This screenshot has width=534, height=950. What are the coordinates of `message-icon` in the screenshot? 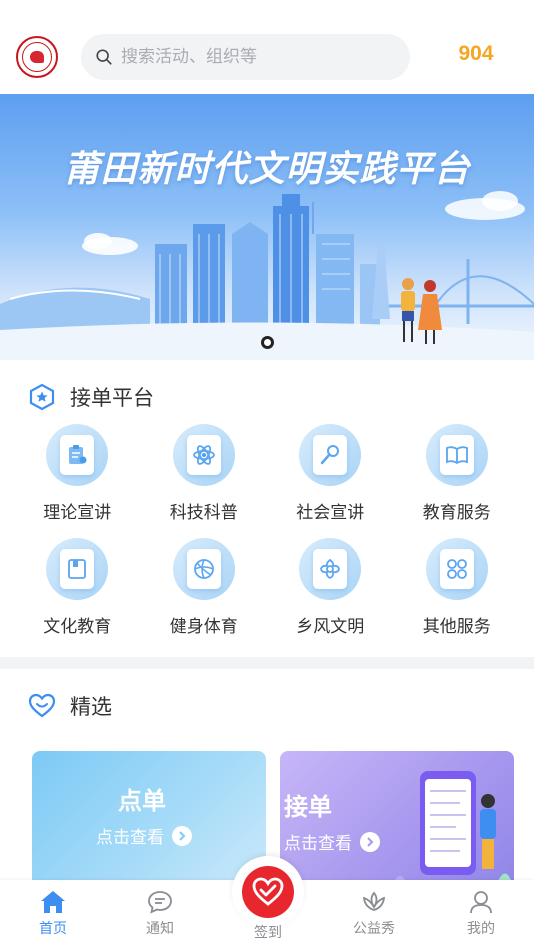 It's located at (160, 902).